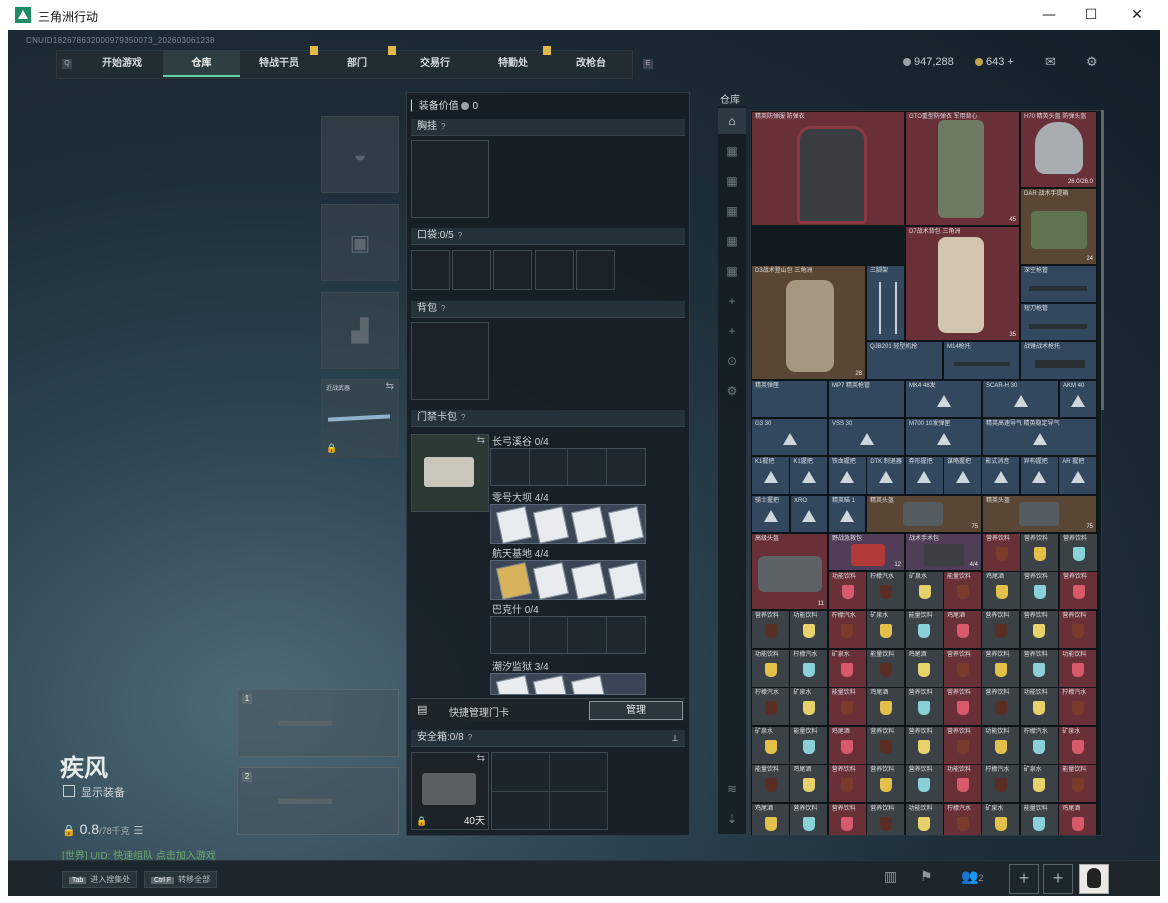  I want to click on squad-icon: 👥2, so click(972, 876).